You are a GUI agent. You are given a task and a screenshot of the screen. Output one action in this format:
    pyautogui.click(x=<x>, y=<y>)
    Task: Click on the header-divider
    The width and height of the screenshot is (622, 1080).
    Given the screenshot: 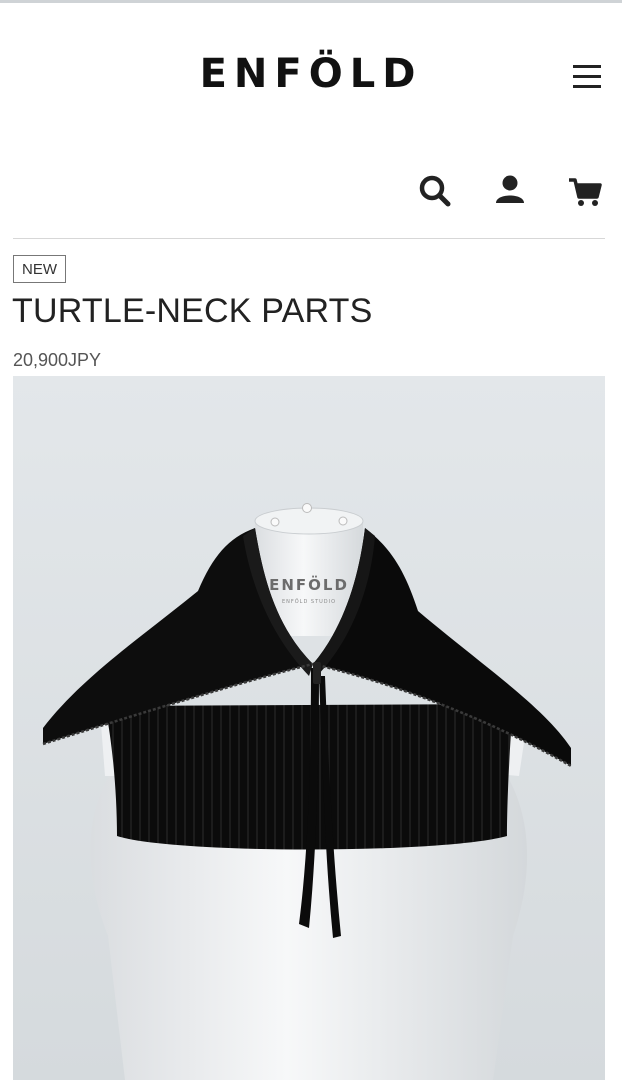 What is the action you would take?
    pyautogui.click(x=309, y=238)
    